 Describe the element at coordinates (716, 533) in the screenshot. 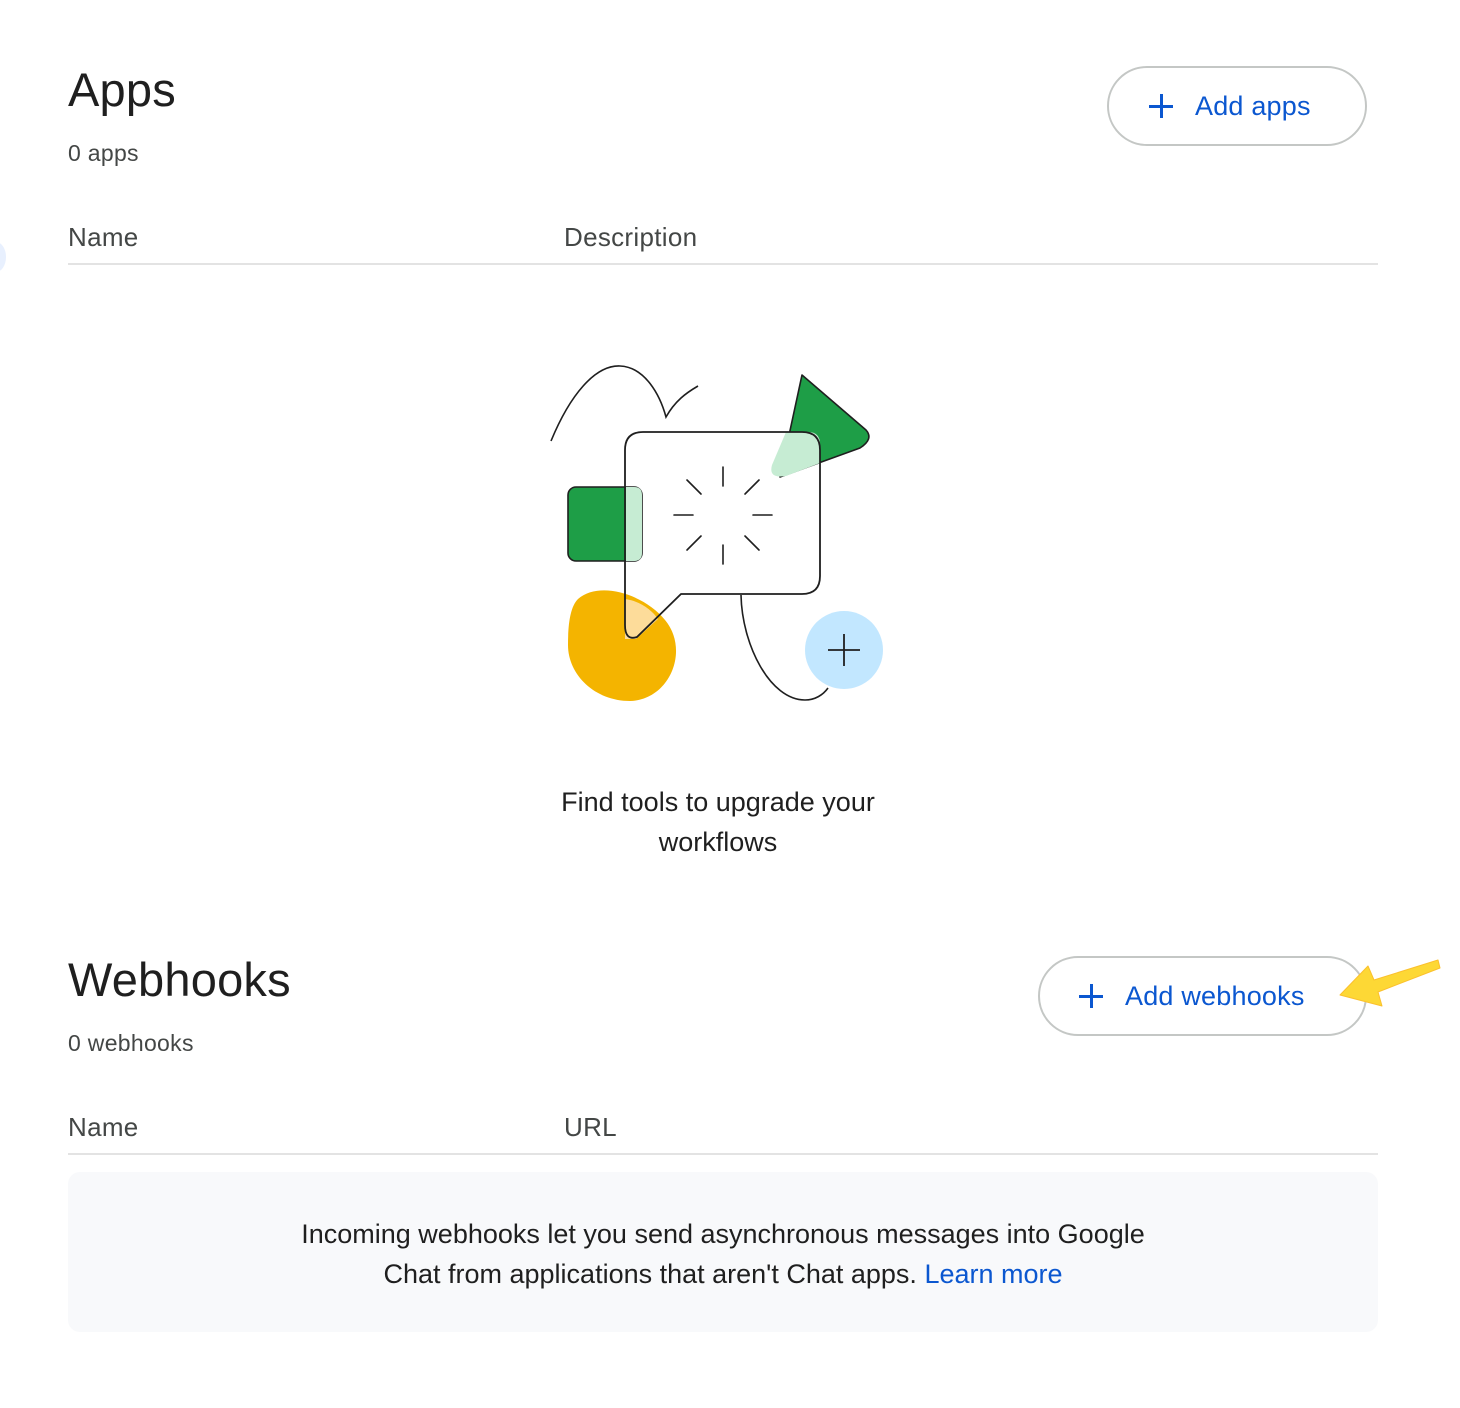

I see `chat-apps-illustration-icon` at that location.